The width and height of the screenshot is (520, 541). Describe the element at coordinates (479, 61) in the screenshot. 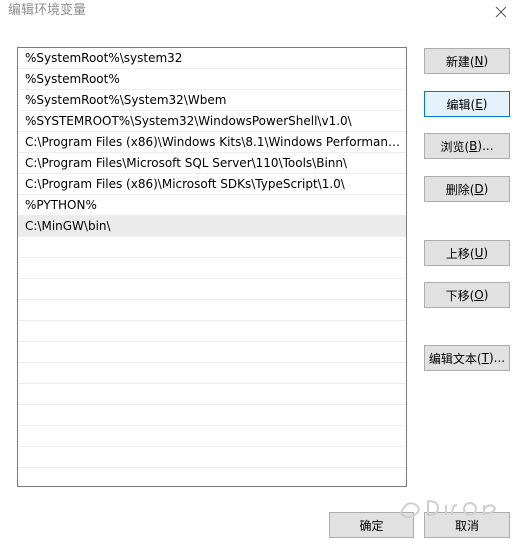

I see `new-button-key: N` at that location.